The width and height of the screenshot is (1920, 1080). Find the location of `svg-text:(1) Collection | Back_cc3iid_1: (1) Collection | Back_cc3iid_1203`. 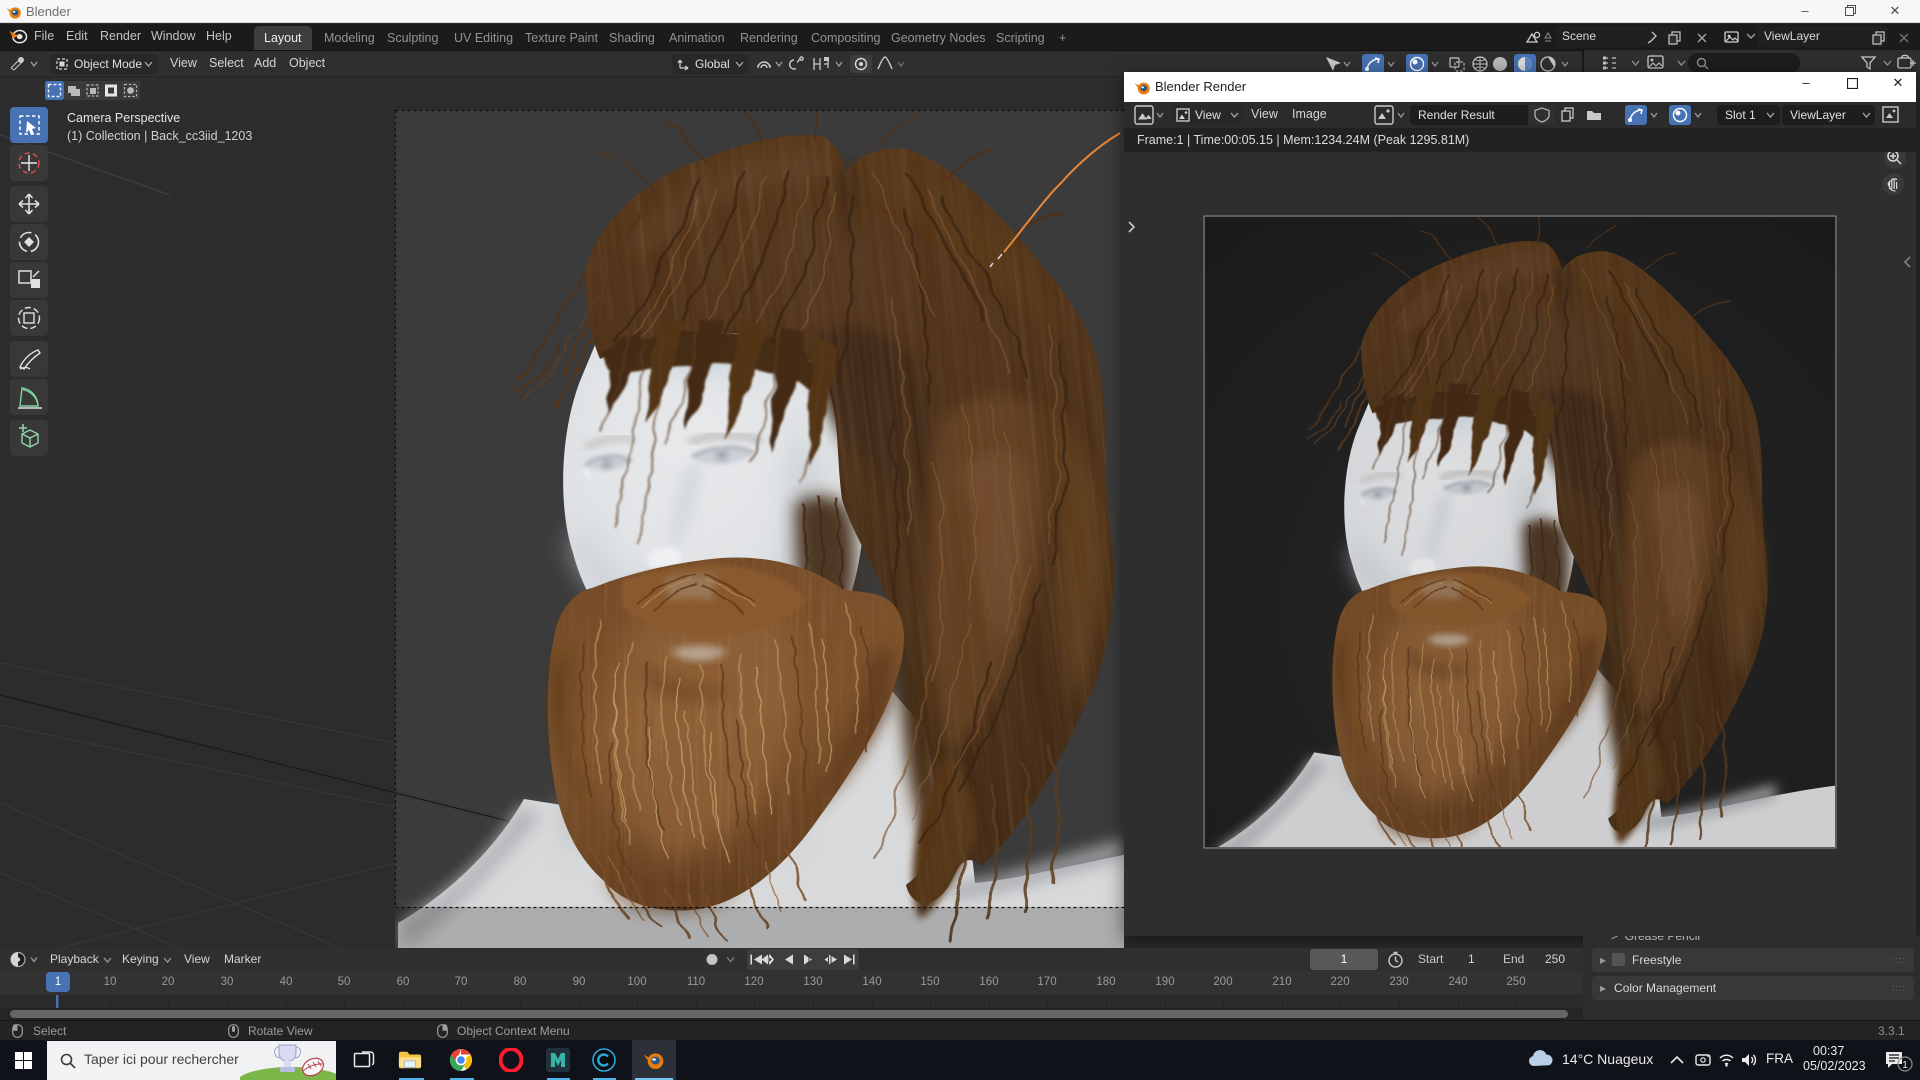

svg-text:(1) Collection | Back_cc3iid_1: (1) Collection | Back_cc3iid_1203 is located at coordinates (159, 136).